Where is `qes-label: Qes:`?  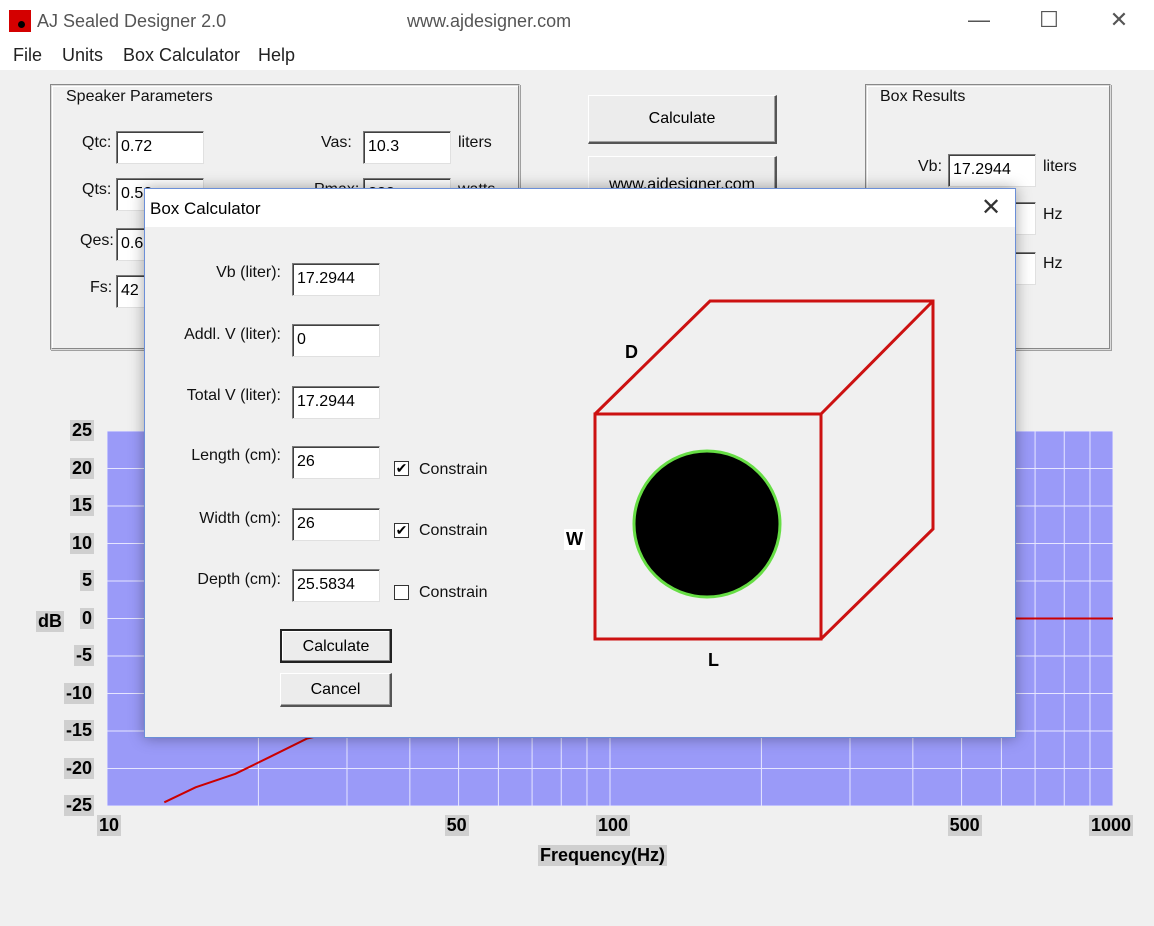
qes-label: Qes: is located at coordinates (97, 240).